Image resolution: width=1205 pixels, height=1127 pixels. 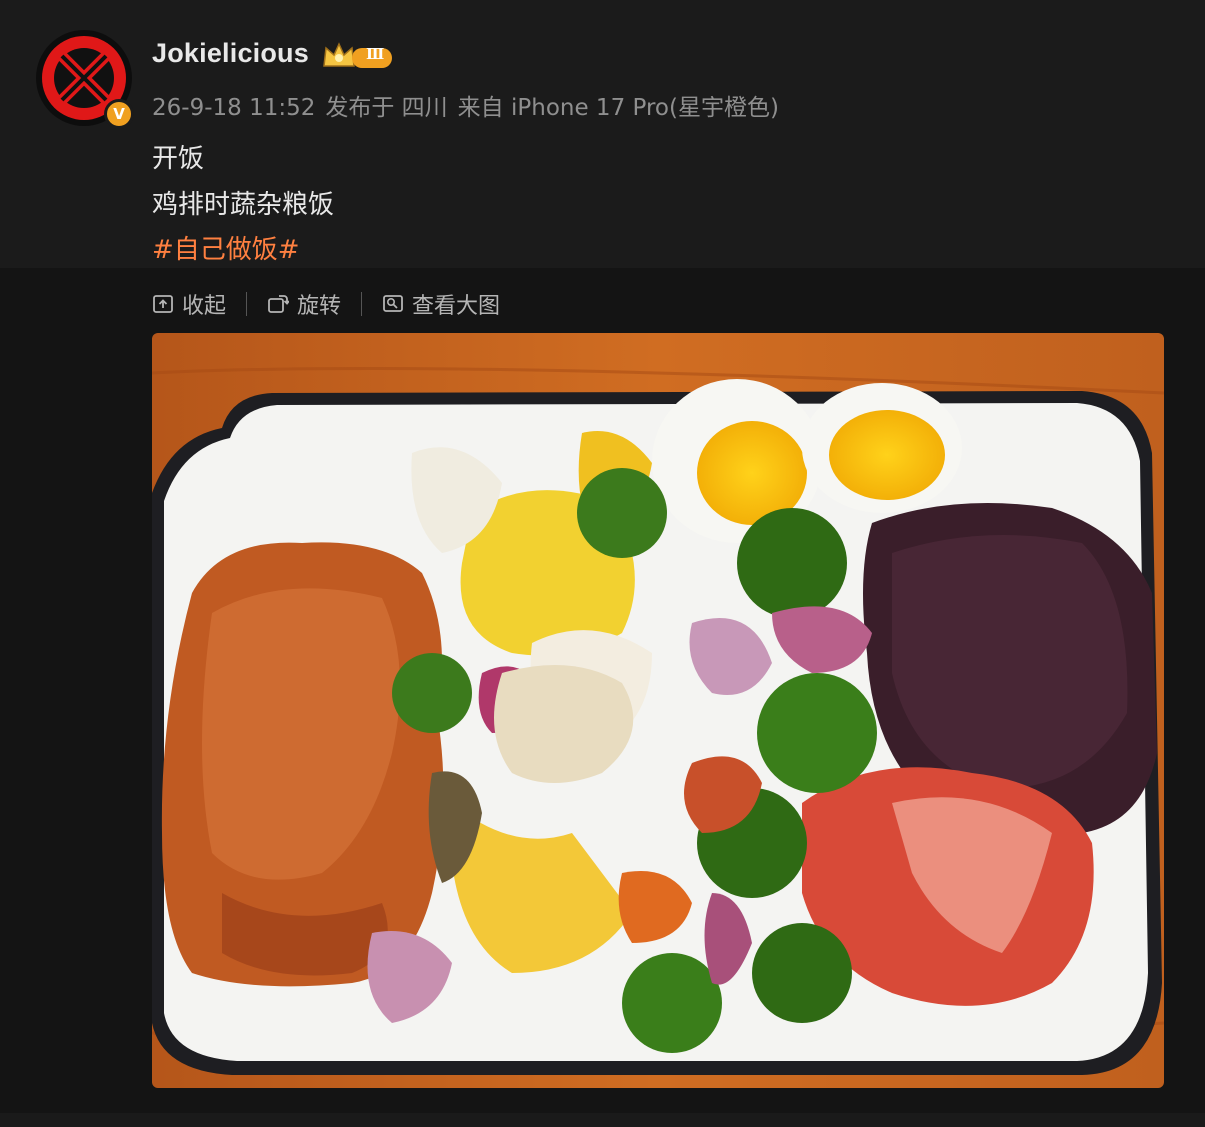 I want to click on view-large-icon, so click(x=393, y=303).